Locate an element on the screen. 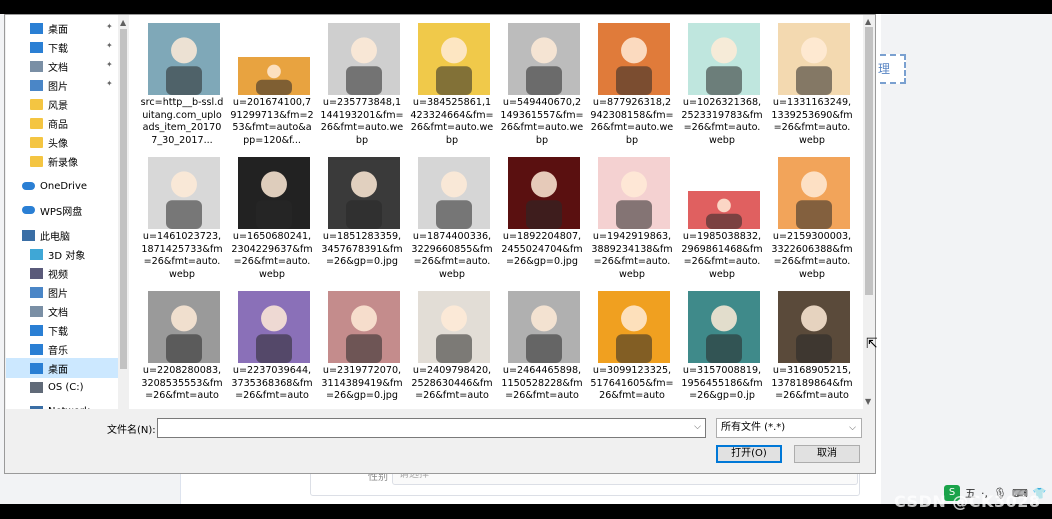  nurse-cartoon-icon is located at coordinates (634, 193).